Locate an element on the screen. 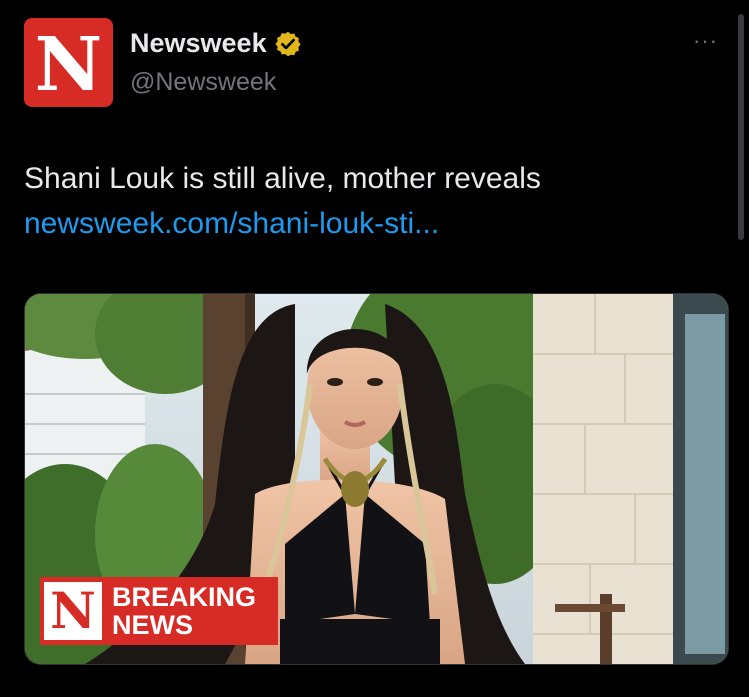 The image size is (749, 697). avatar-letter: N is located at coordinates (68, 64).